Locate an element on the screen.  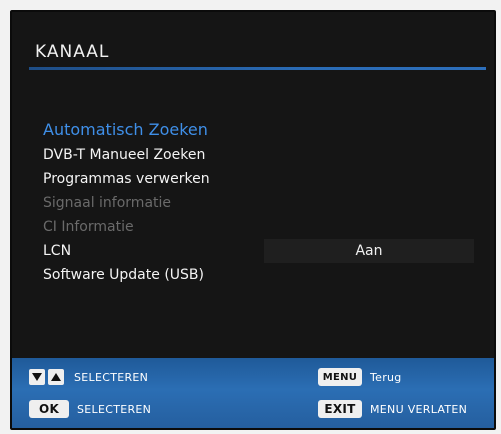
exit-hint: EXIT MENU VERLATEN is located at coordinates (392, 409).